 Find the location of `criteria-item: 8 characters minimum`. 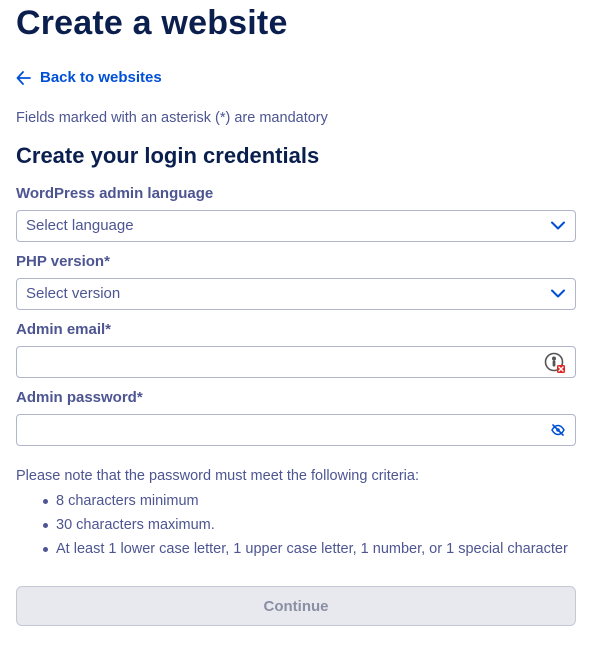

criteria-item: 8 characters minimum is located at coordinates (292, 504).